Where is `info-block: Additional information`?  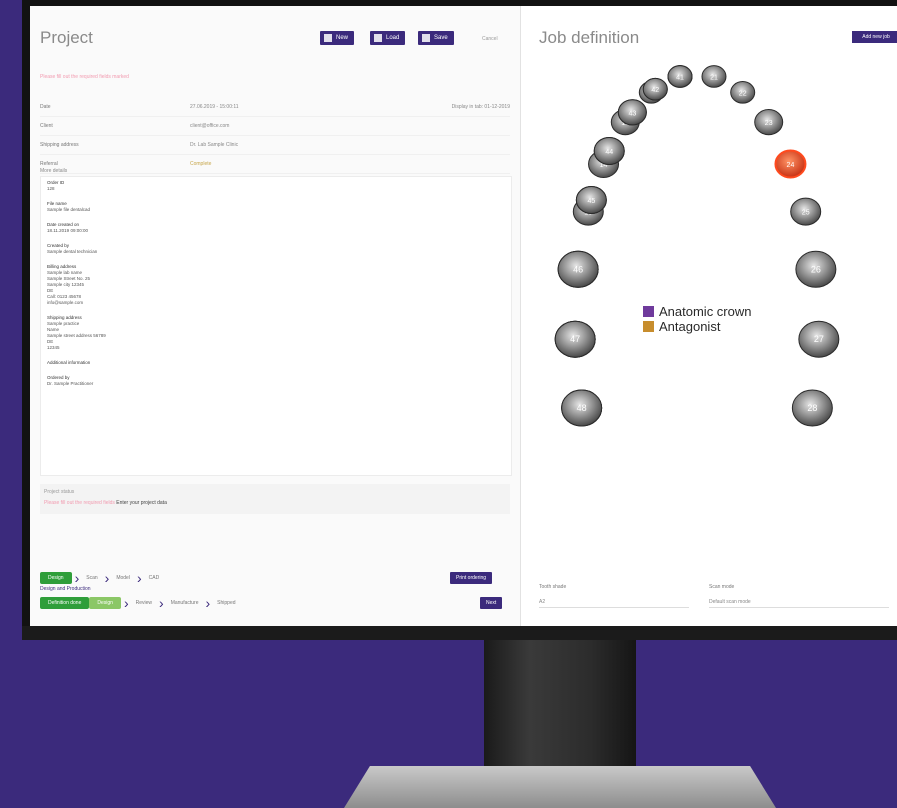
info-block: Additional information is located at coordinates (276, 363).